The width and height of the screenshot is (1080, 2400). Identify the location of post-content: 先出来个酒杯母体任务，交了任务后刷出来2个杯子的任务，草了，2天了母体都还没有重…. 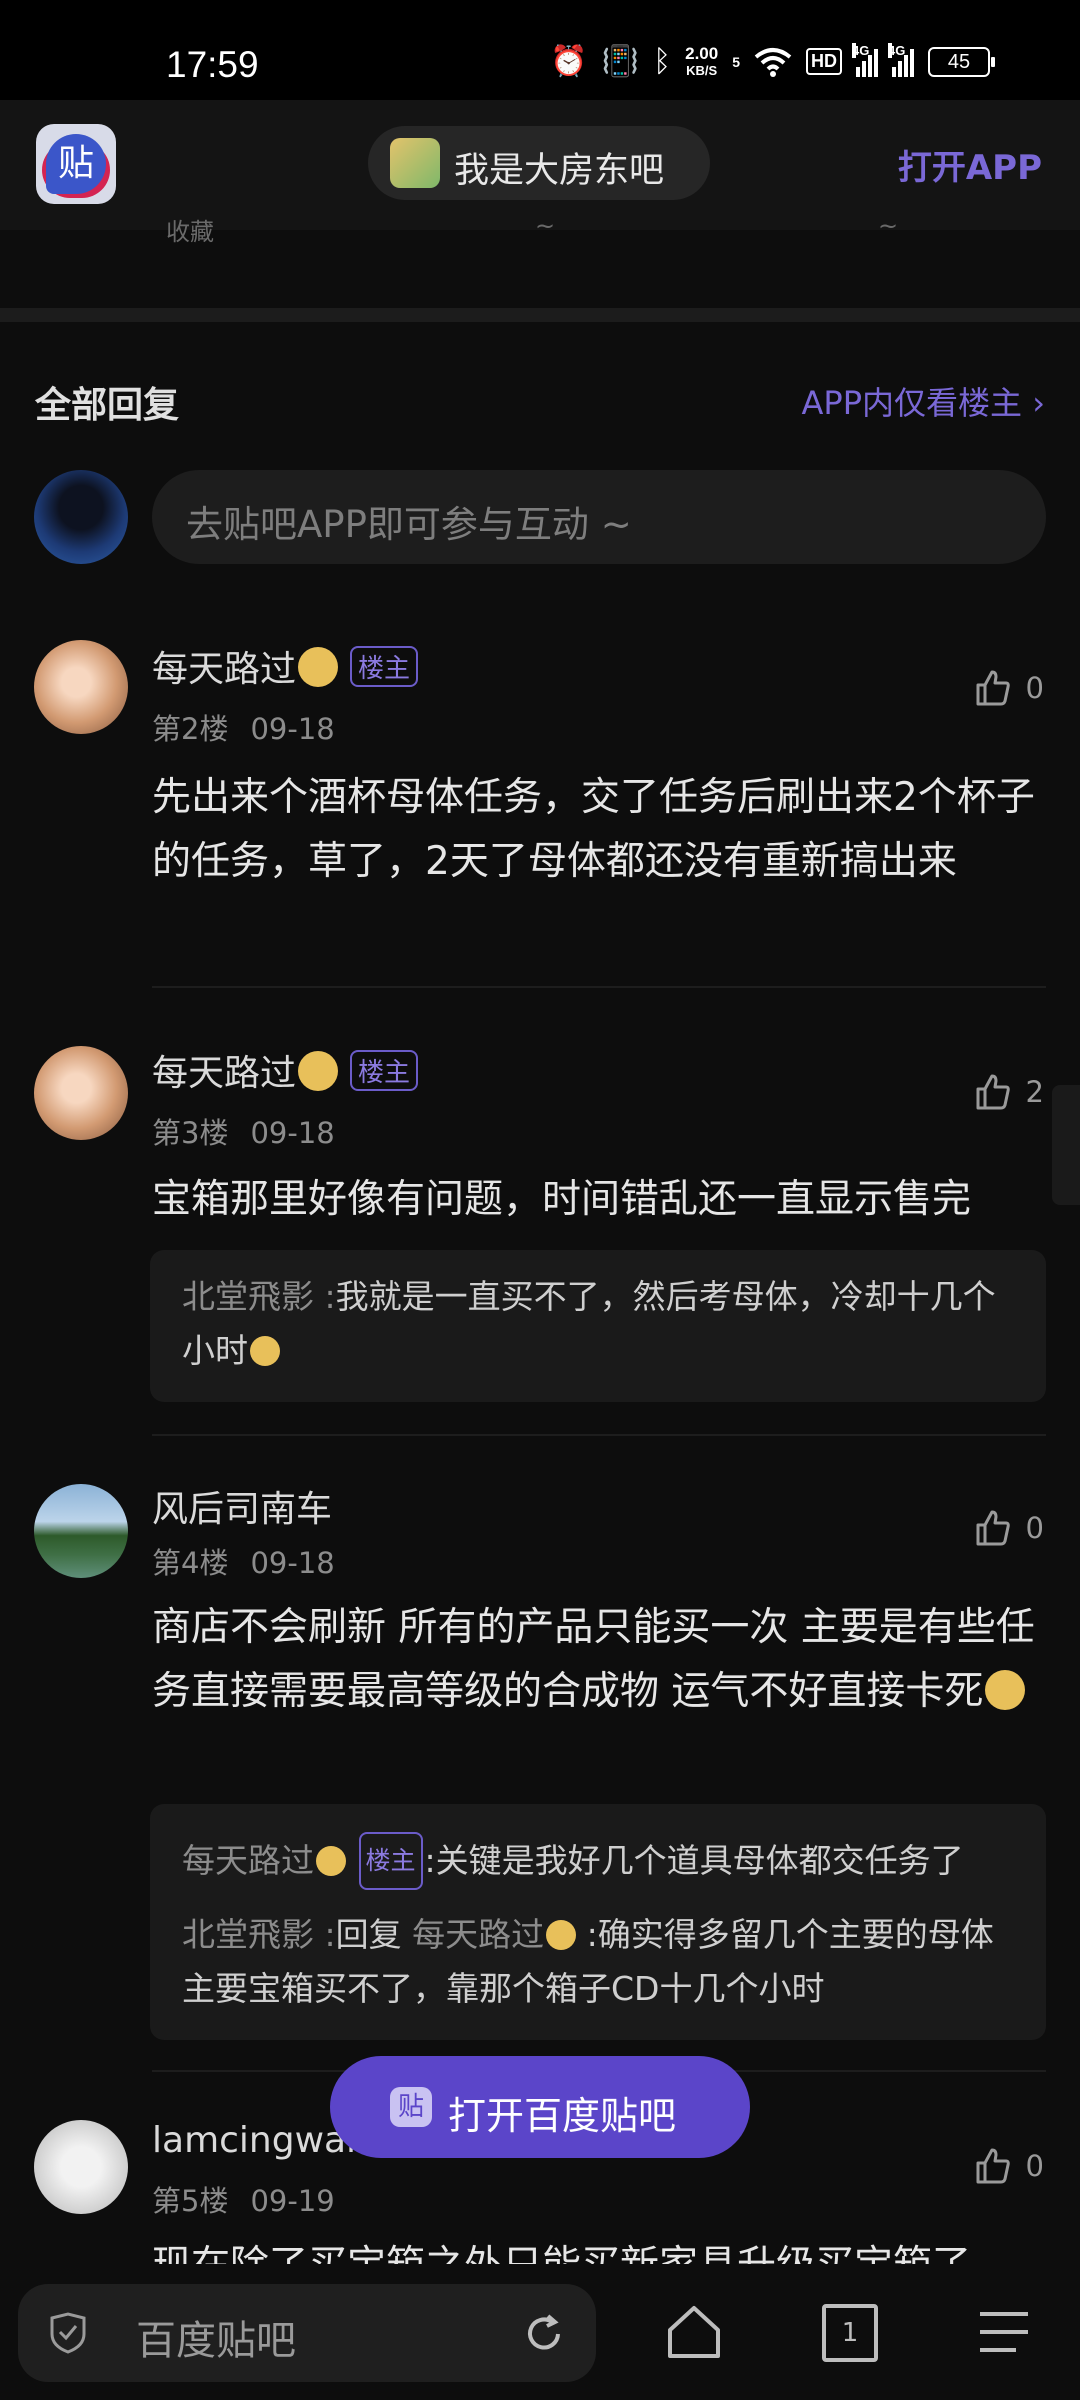
(593, 829).